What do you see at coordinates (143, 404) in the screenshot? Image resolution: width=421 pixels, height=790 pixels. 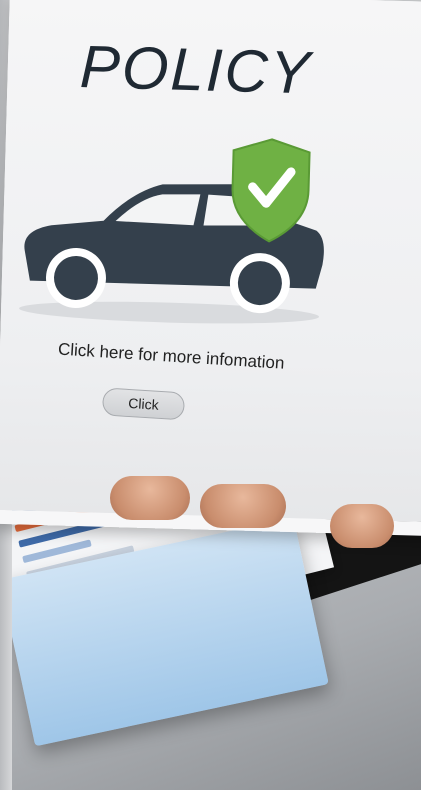 I see `click-button: Click` at bounding box center [143, 404].